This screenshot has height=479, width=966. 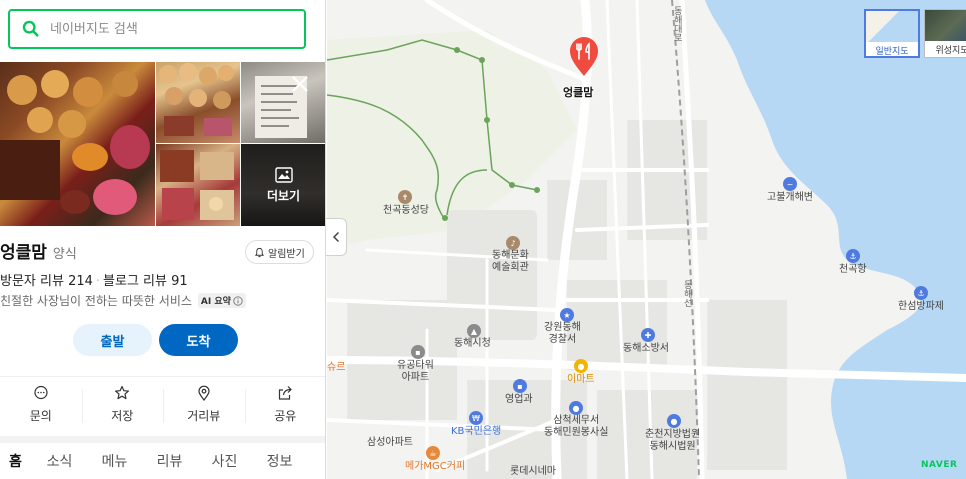 What do you see at coordinates (674, 421) in the screenshot?
I see `court-icon: ●` at bounding box center [674, 421].